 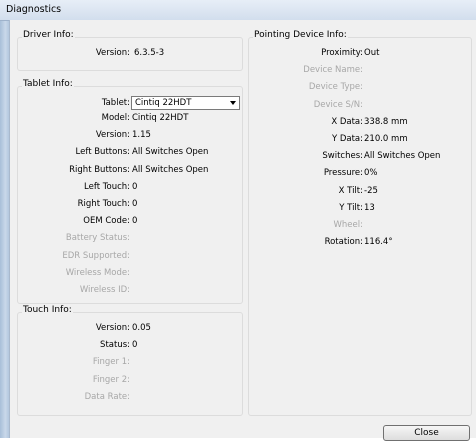 I want to click on close-button: Close, so click(x=426, y=433).